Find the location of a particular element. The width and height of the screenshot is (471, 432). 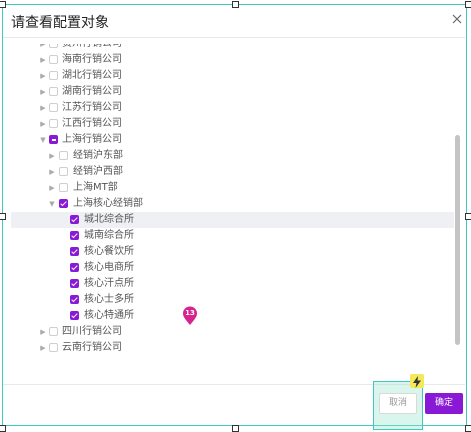

tree-node-label: 核心餐饮所 is located at coordinates (109, 251).